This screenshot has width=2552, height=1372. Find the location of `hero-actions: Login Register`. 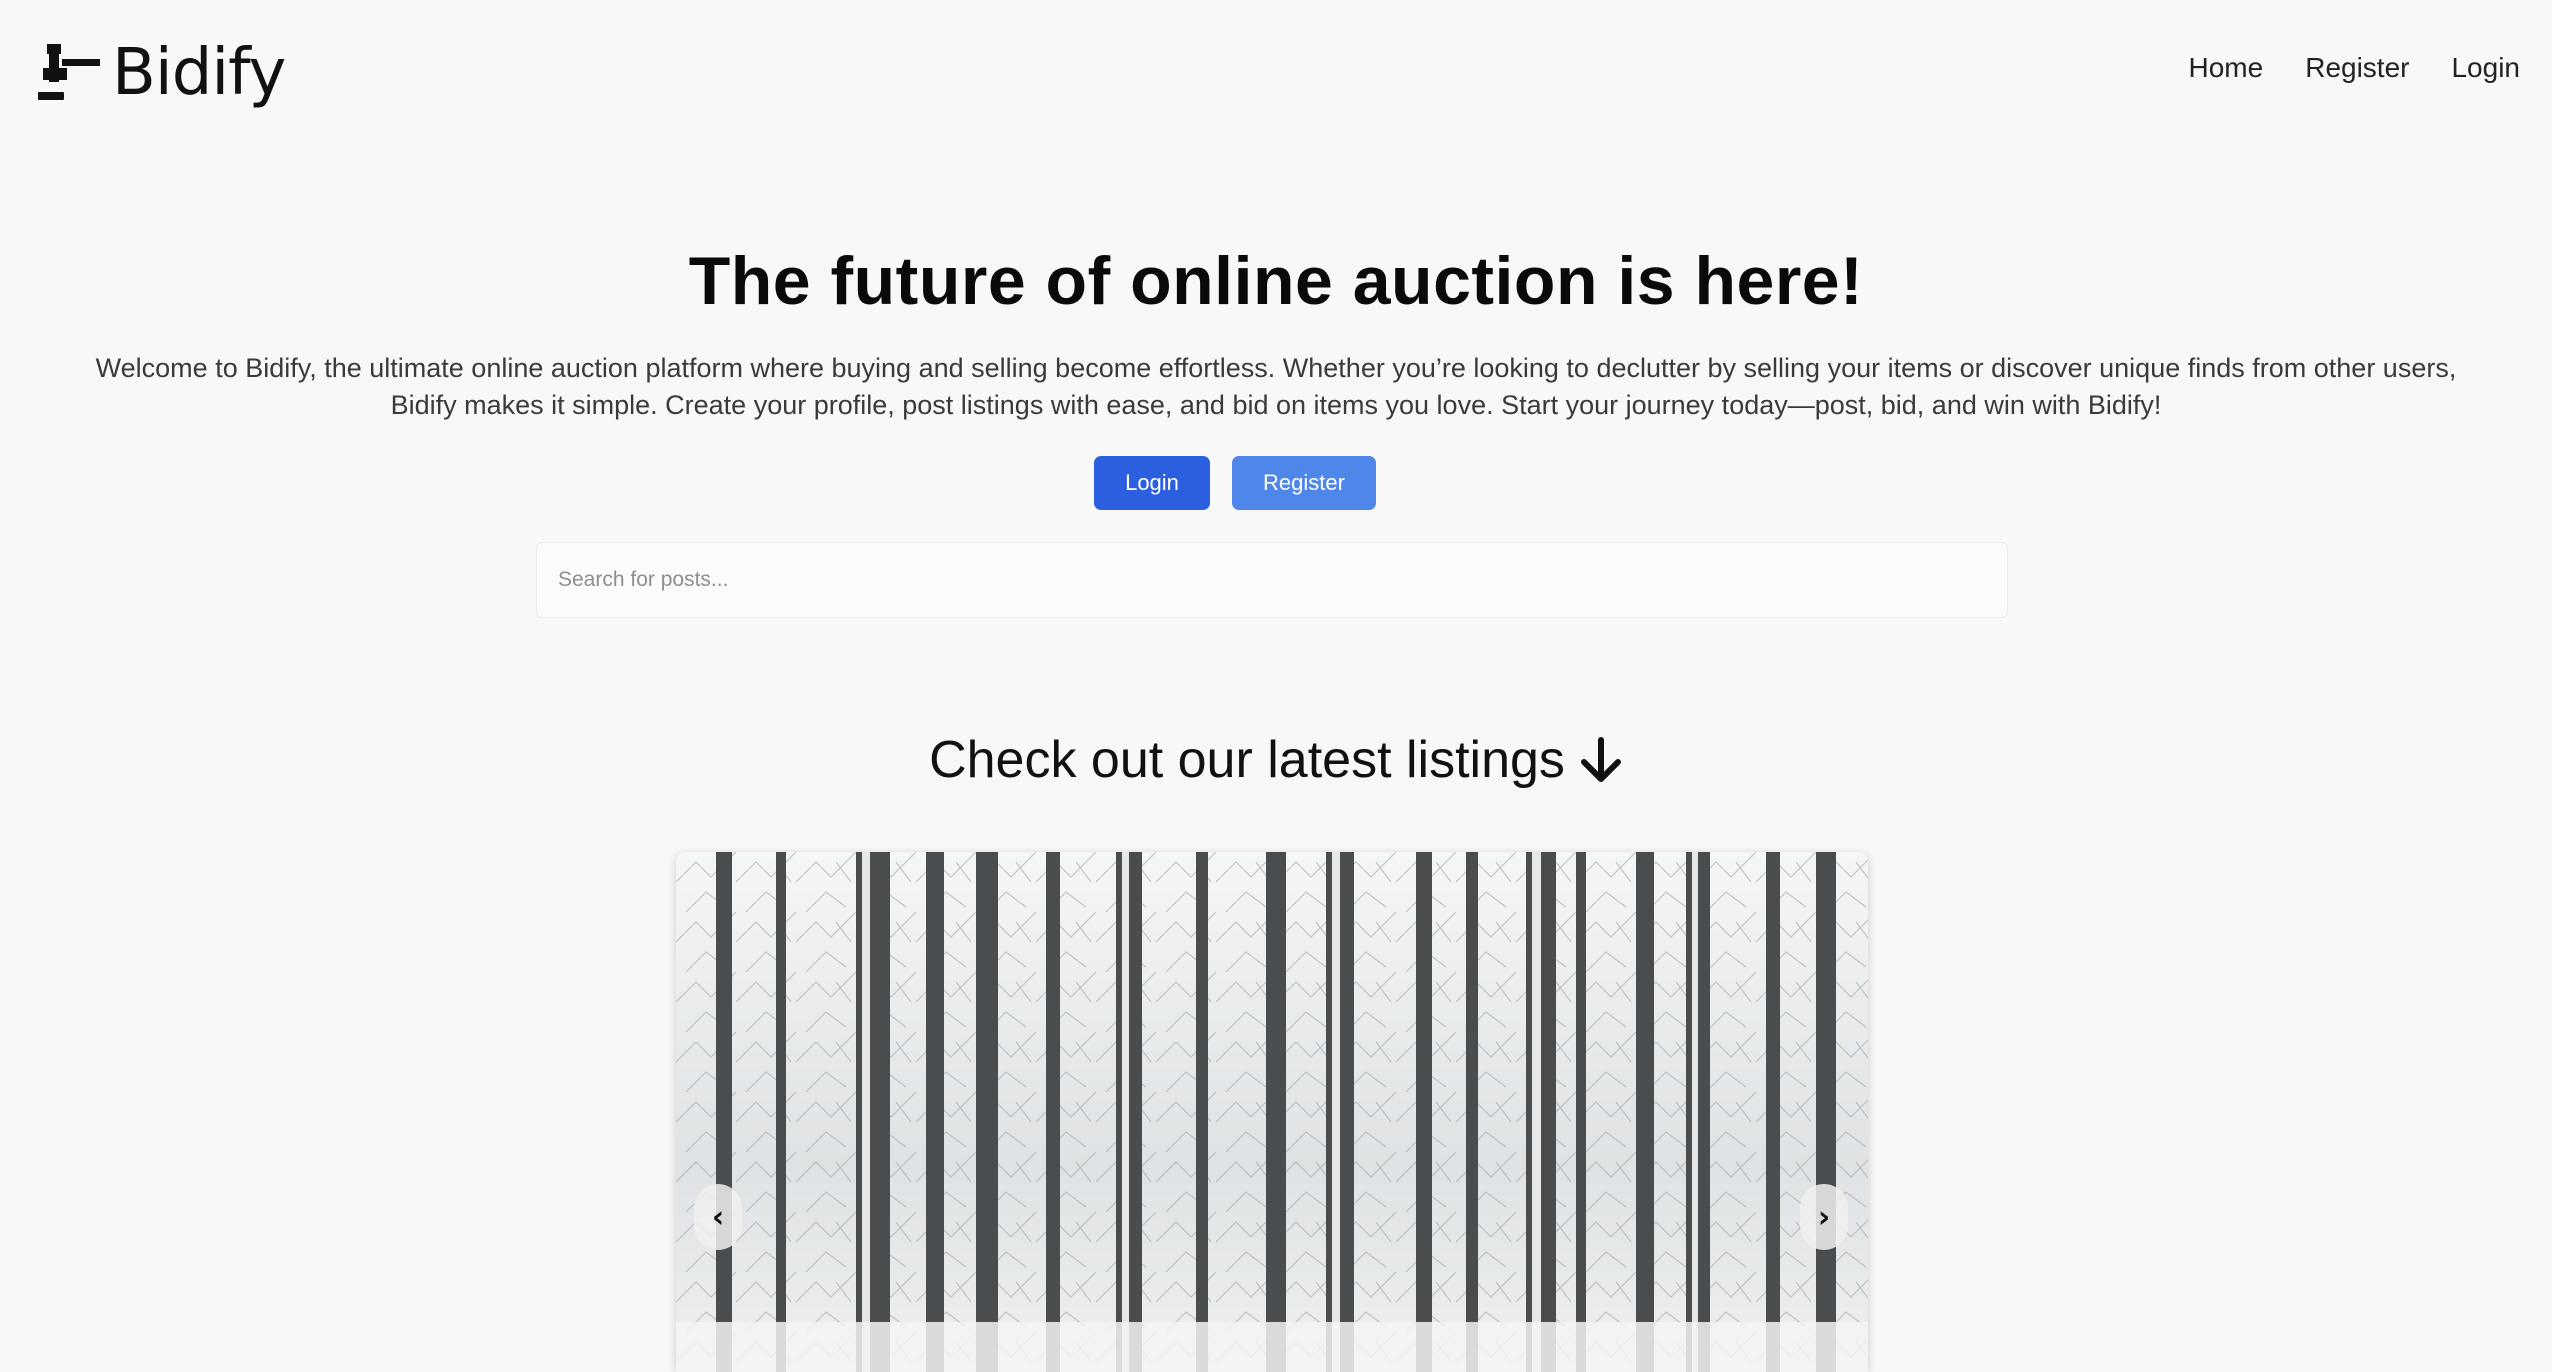

hero-actions: Login Register is located at coordinates (1276, 483).